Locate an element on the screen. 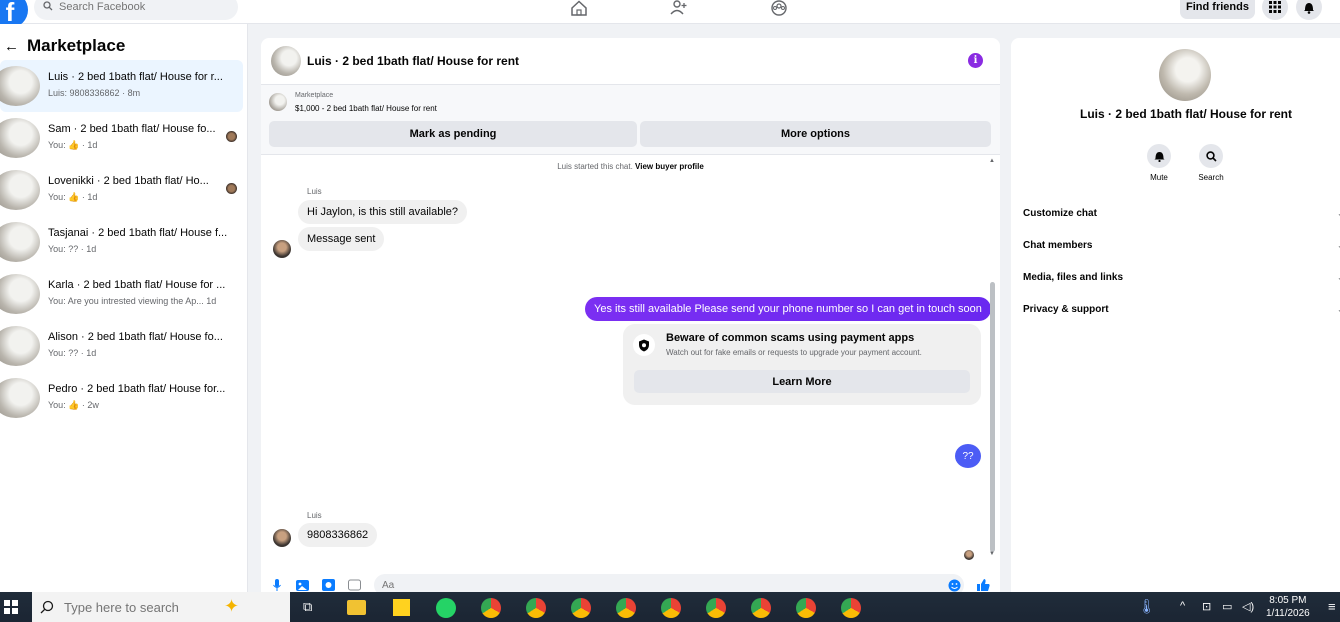  search-in-chat-button is located at coordinates (1211, 156).